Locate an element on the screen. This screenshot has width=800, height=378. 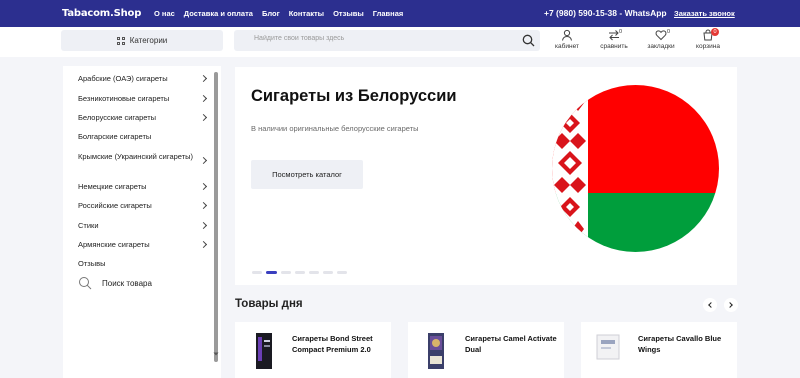
sidebar-item-arab: Арабские (ОАЭ) сигареты is located at coordinates (140, 78).